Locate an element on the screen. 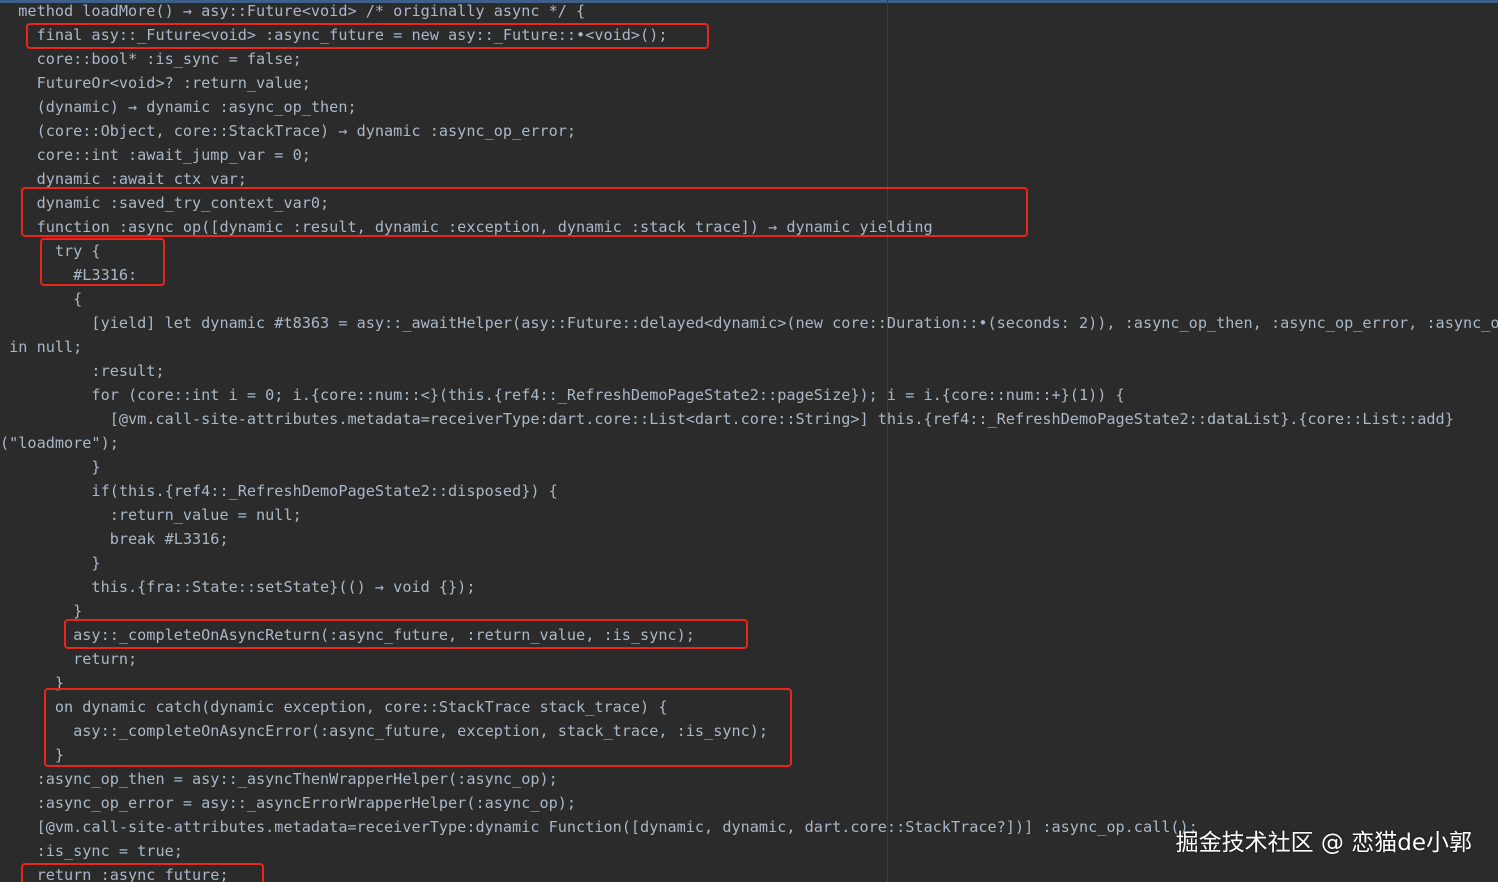  code-line: :return_value = null; is located at coordinates (151, 515).